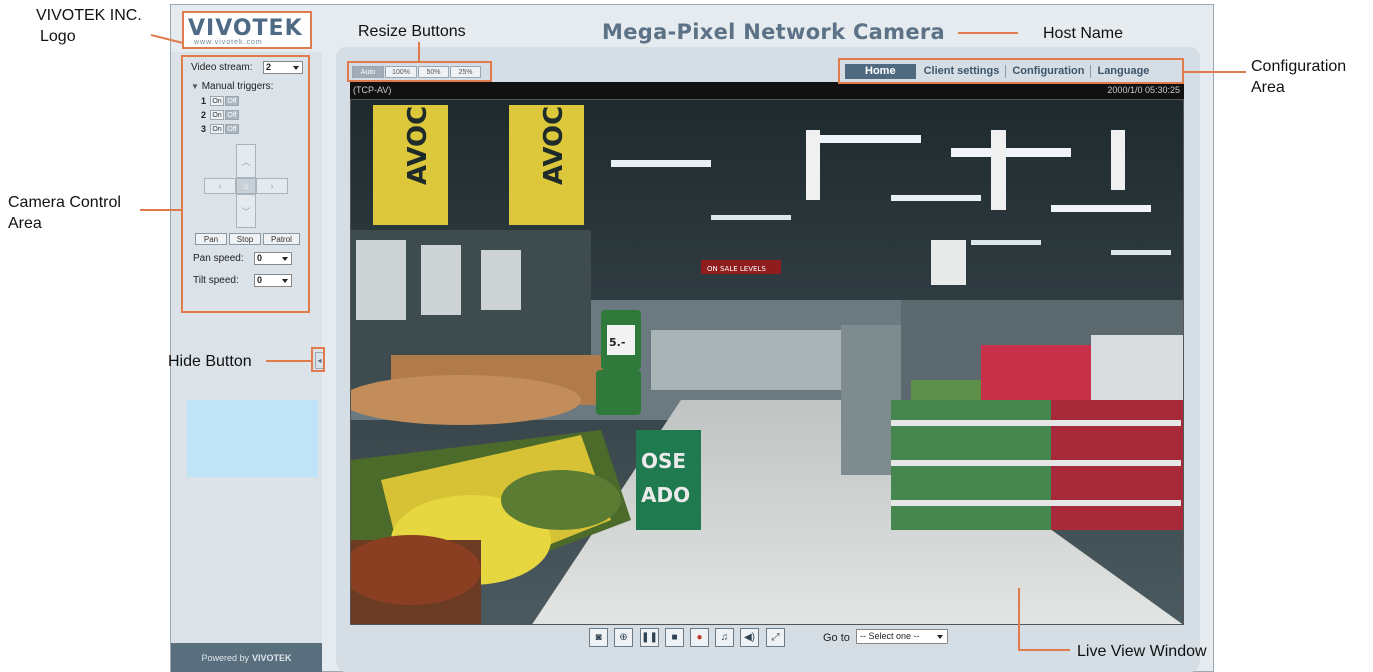  I want to click on fullscreen-icon: ⤢, so click(775, 637).